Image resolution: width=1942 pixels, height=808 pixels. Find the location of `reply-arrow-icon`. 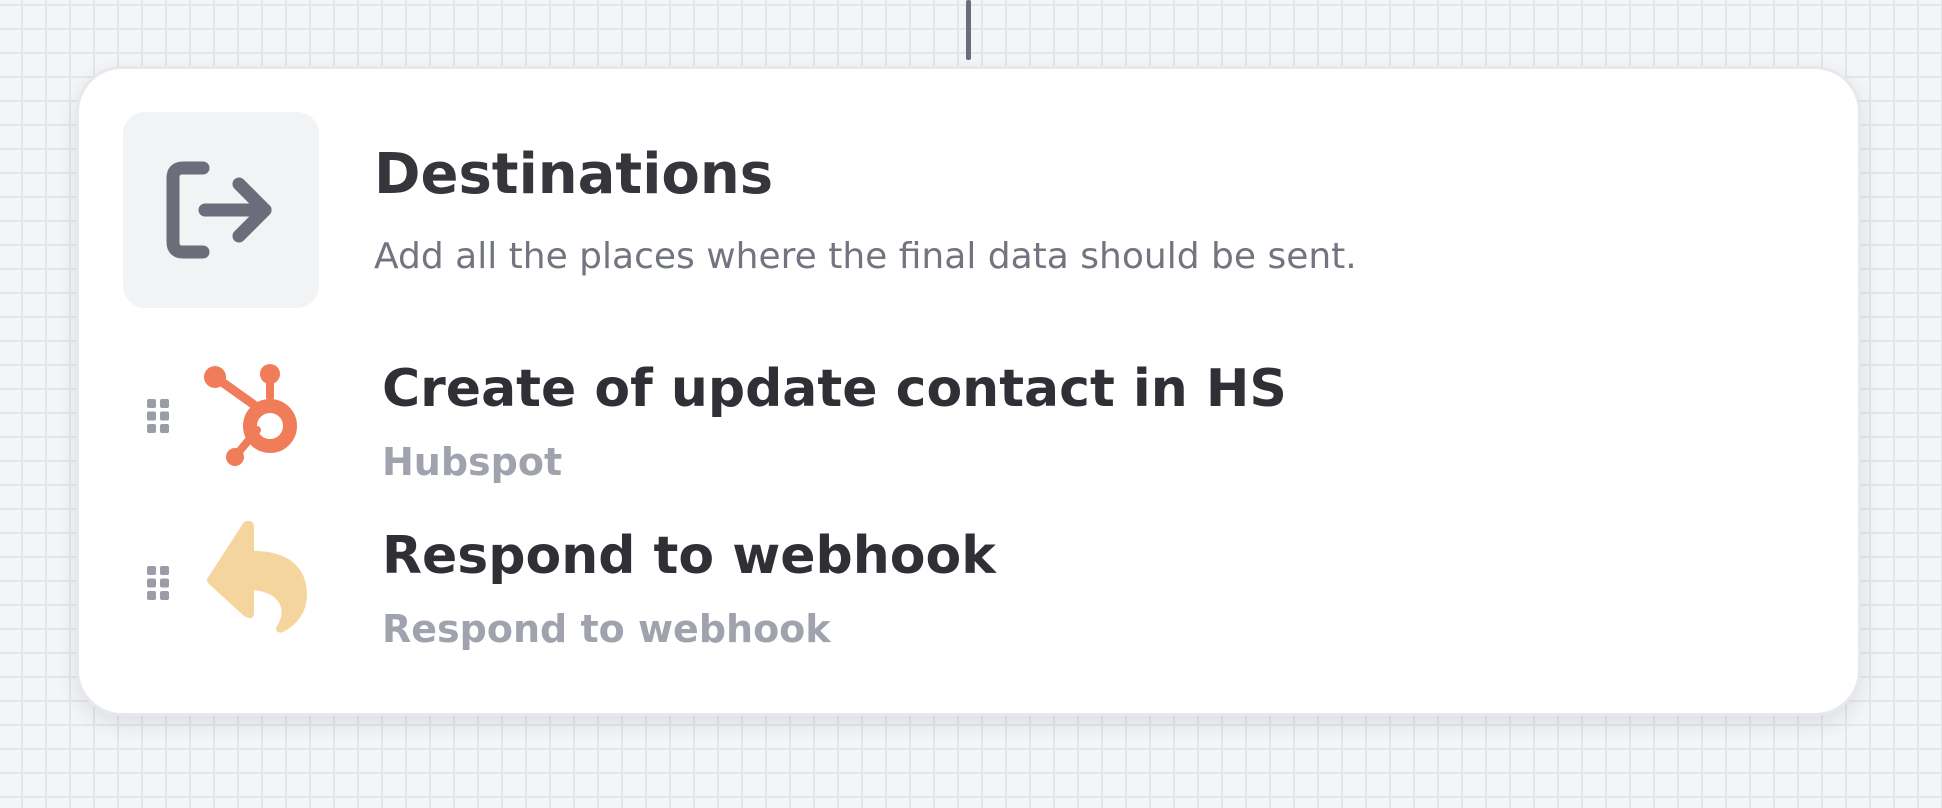

reply-arrow-icon is located at coordinates (257, 576).